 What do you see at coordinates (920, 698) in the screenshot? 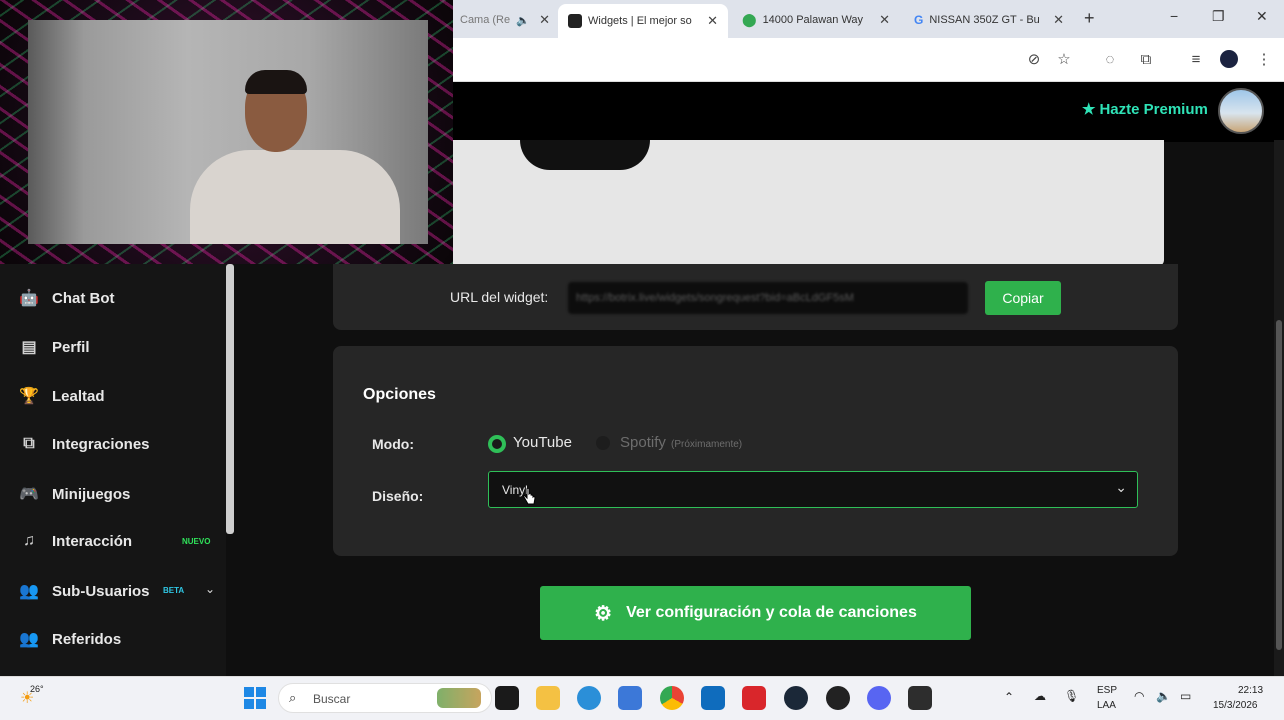
I see `app-icon` at bounding box center [920, 698].